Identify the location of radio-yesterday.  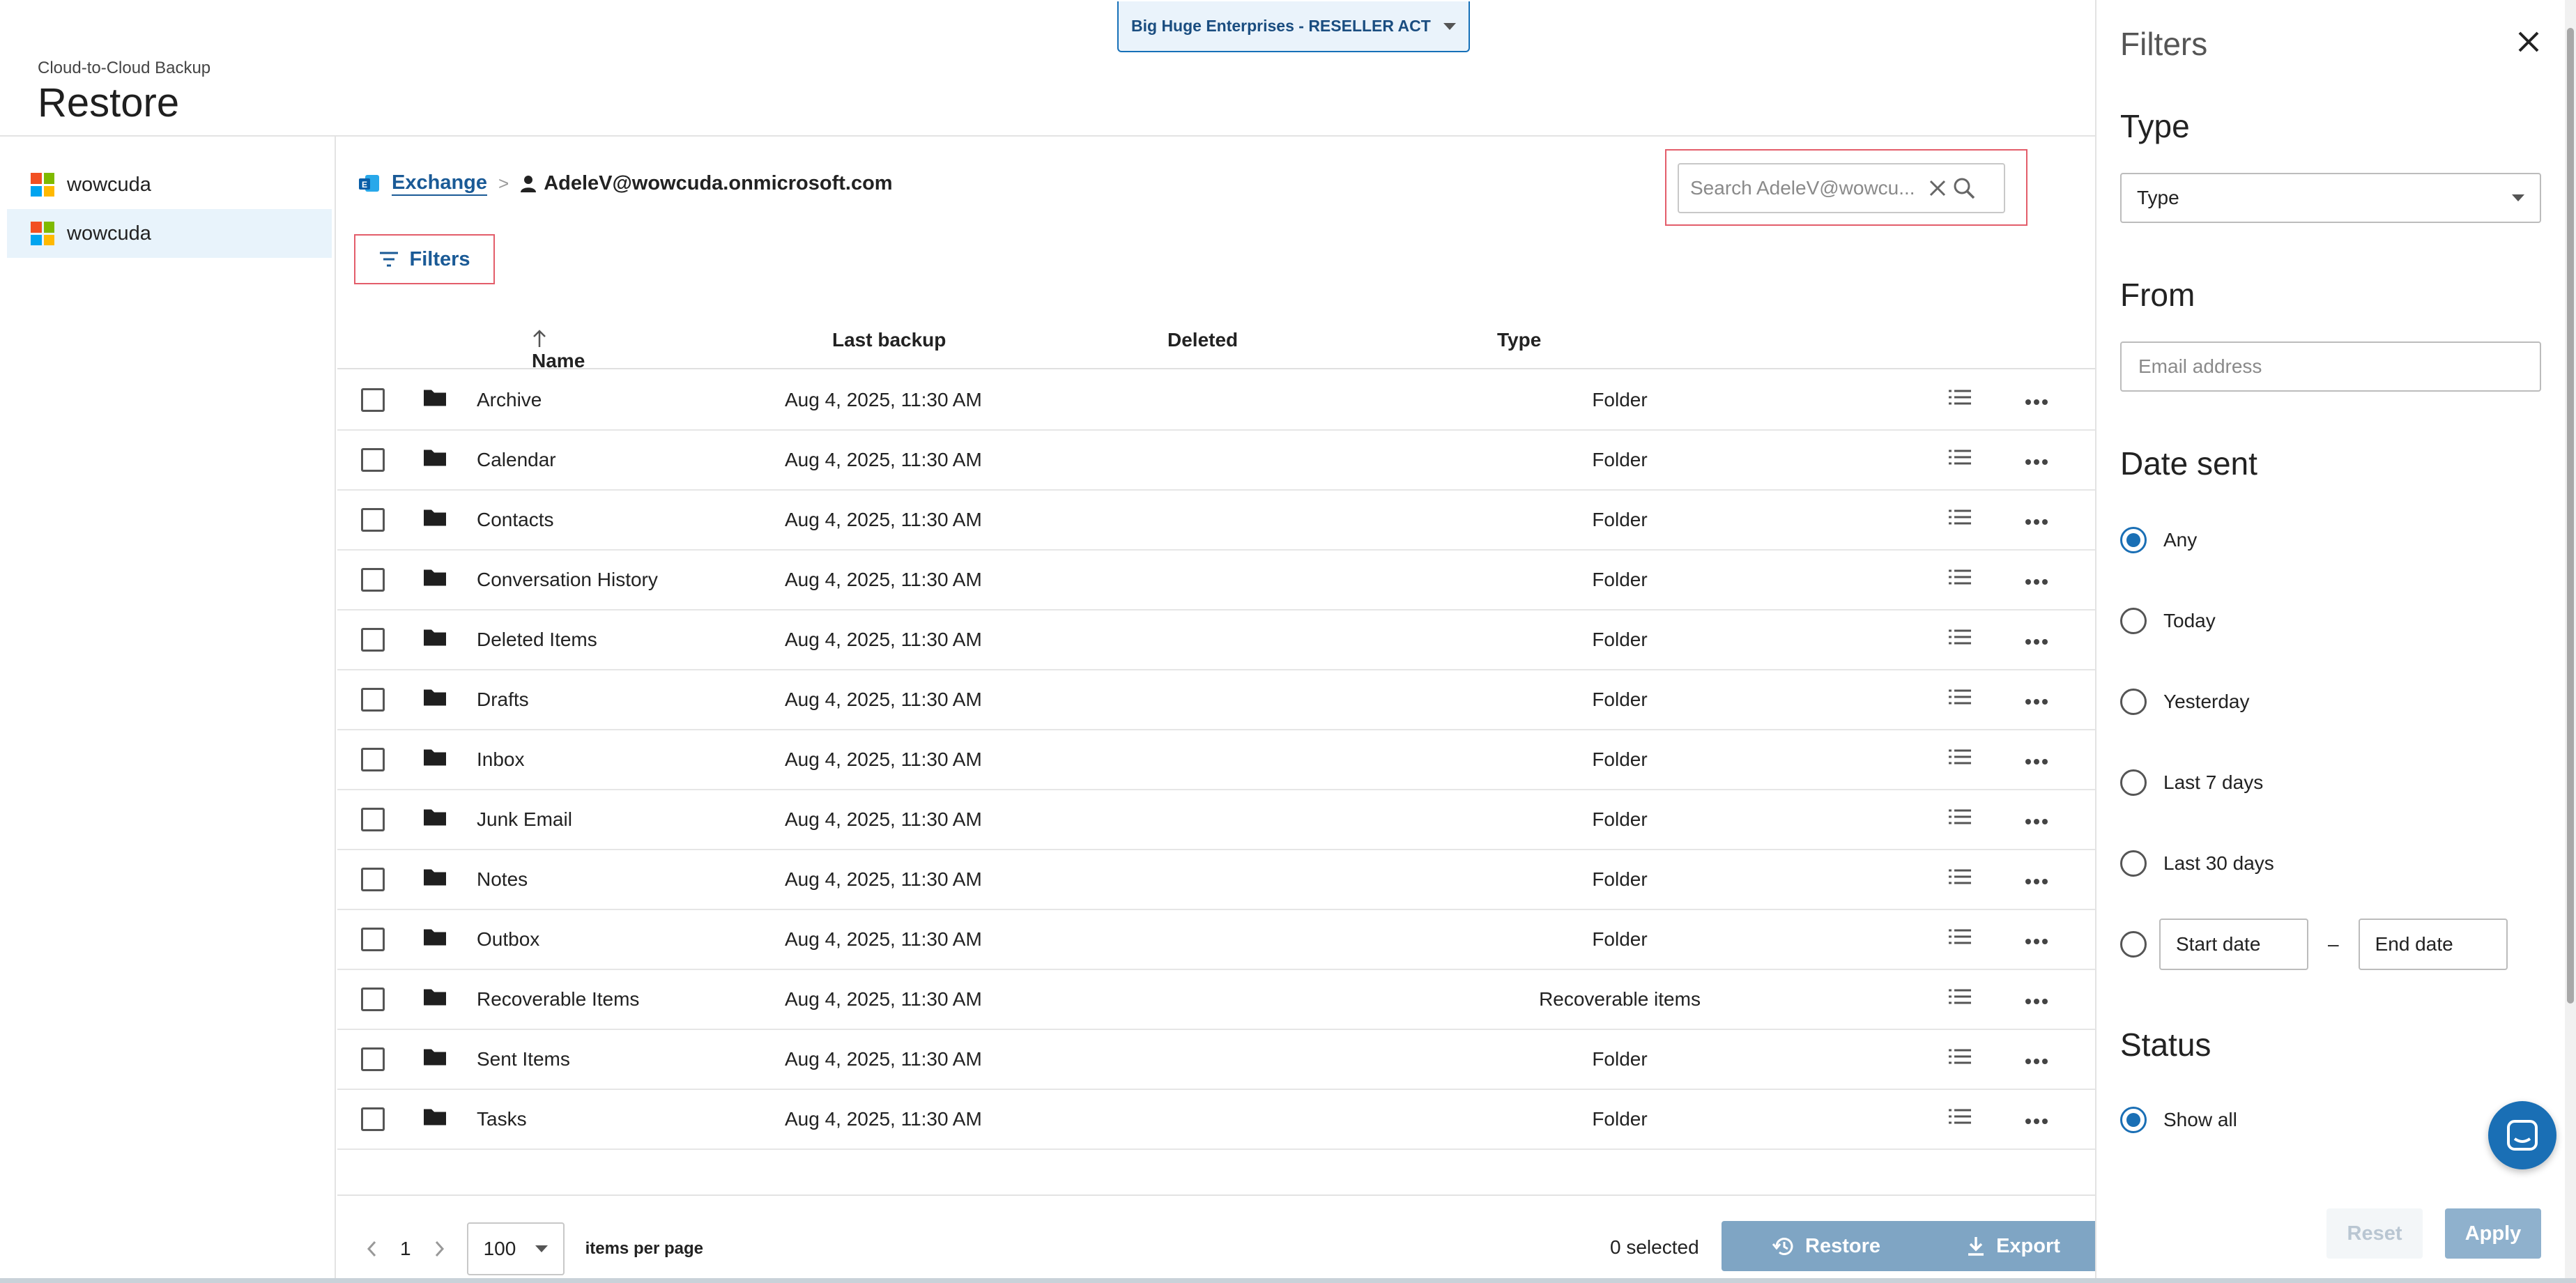
(2133, 702).